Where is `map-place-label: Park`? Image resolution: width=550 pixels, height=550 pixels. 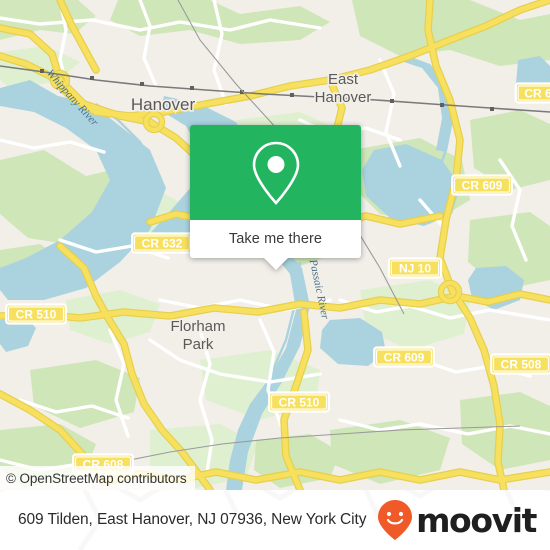
map-place-label: Park is located at coordinates (198, 344).